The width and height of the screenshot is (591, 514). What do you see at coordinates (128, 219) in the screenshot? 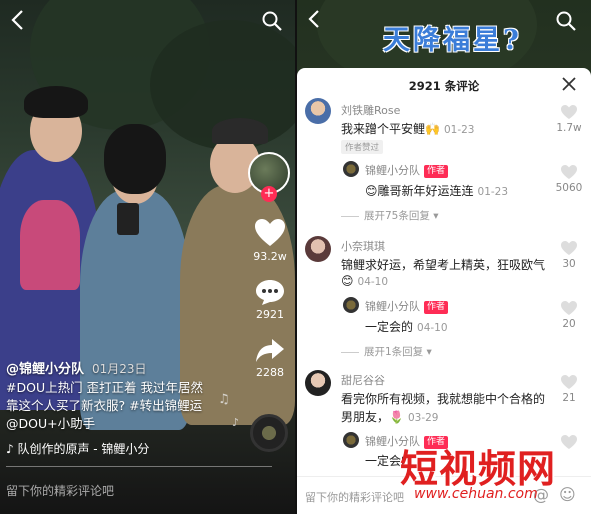
I see `phone-prop` at bounding box center [128, 219].